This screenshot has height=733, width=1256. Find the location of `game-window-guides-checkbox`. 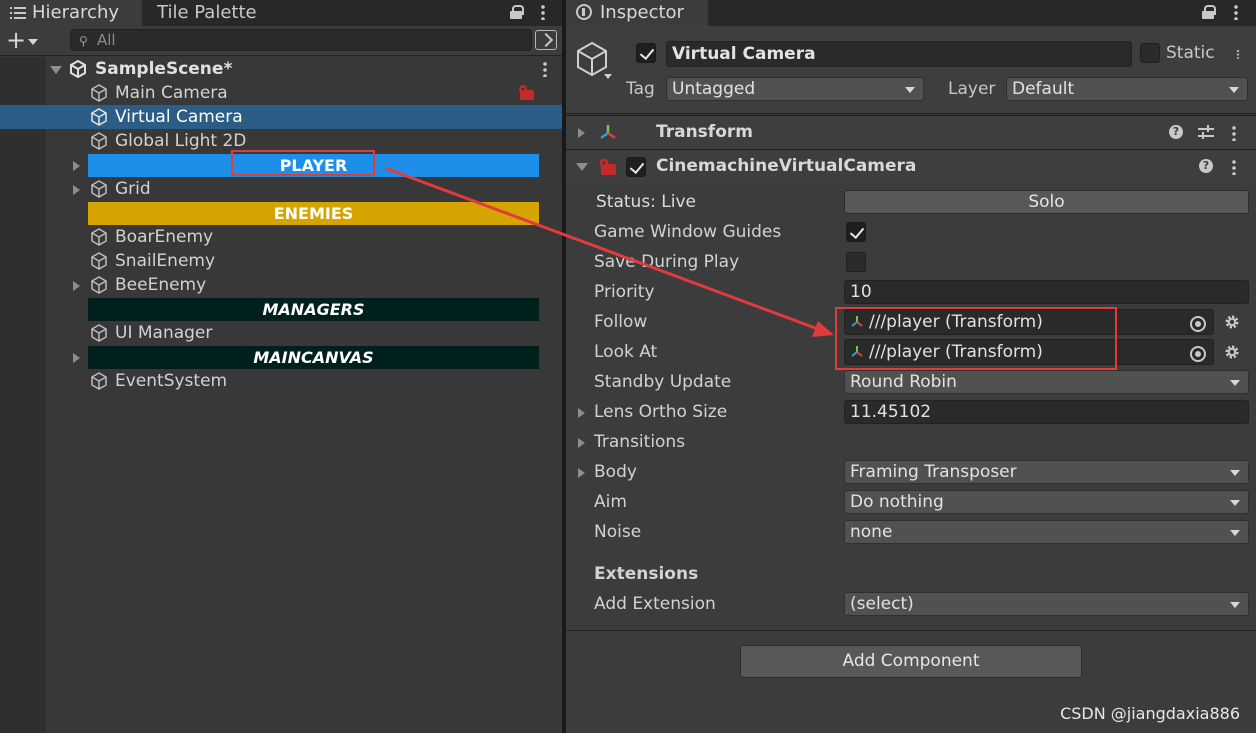

game-window-guides-checkbox is located at coordinates (856, 232).